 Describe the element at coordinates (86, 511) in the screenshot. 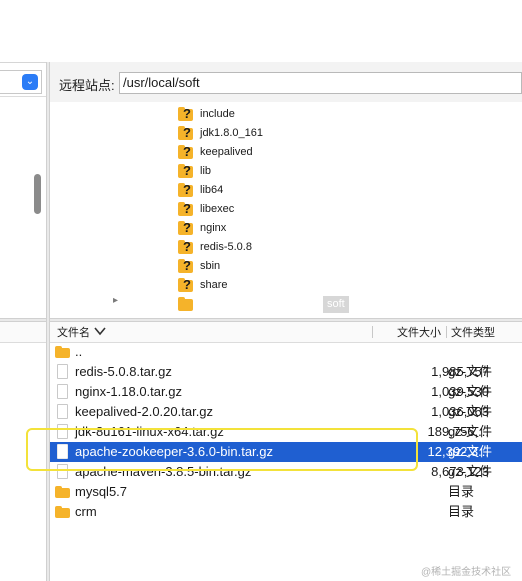

I see `file-name: crm` at that location.